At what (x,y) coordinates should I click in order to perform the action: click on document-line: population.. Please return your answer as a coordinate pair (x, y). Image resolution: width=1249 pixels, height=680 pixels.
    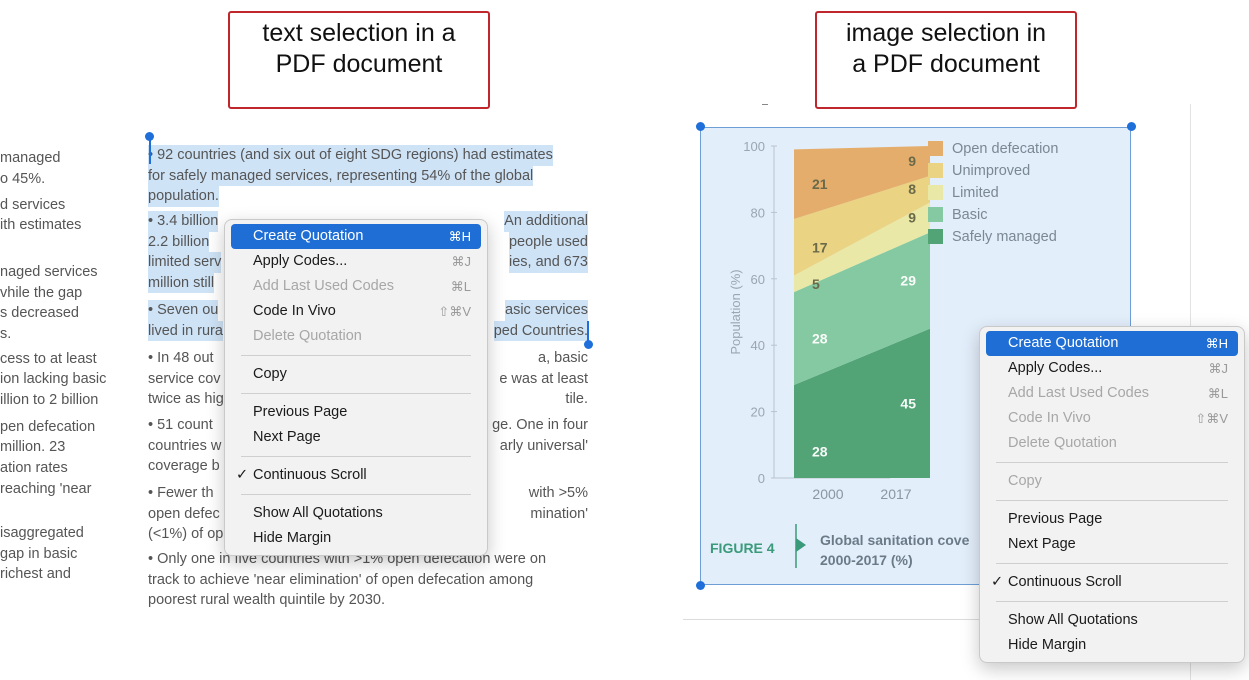
    Looking at the image, I should click on (183, 196).